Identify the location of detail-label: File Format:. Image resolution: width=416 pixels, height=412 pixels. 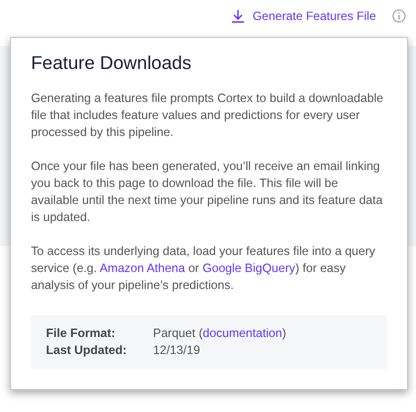
(81, 333).